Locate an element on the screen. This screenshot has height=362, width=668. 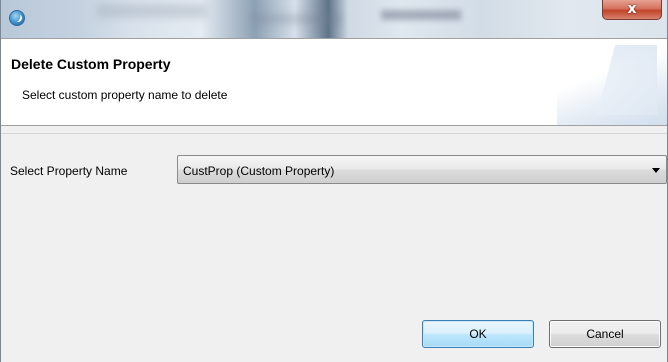
property-name-selected-value: CustProp (Custom Property) is located at coordinates (259, 171).